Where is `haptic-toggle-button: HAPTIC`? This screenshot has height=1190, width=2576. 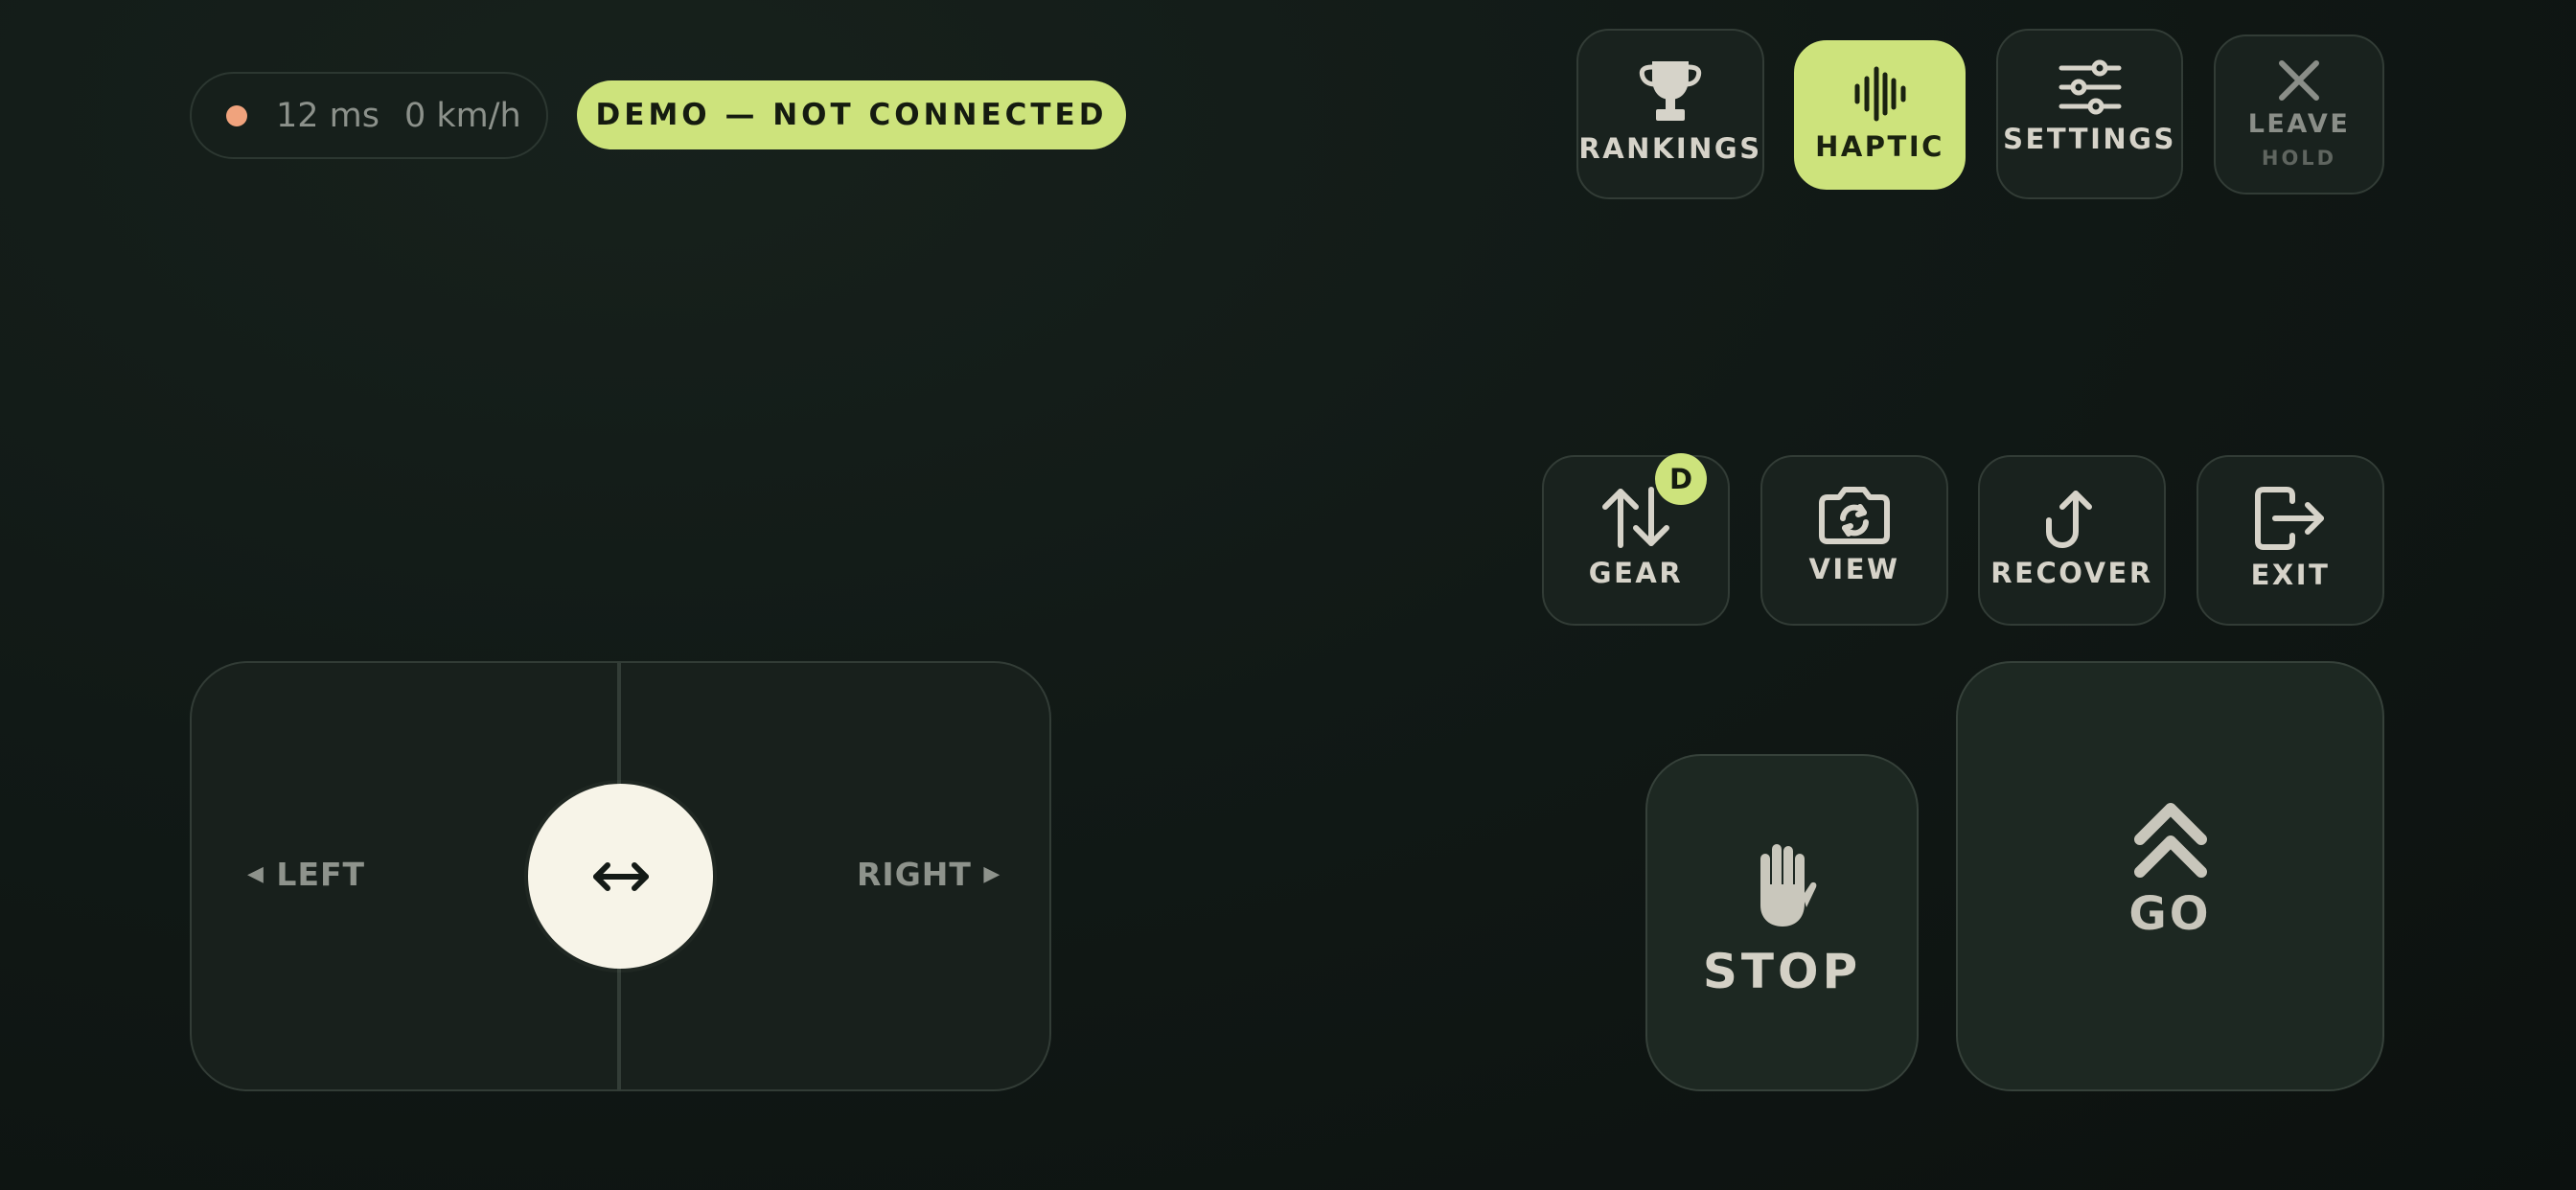
haptic-toggle-button: HAPTIC is located at coordinates (1880, 115).